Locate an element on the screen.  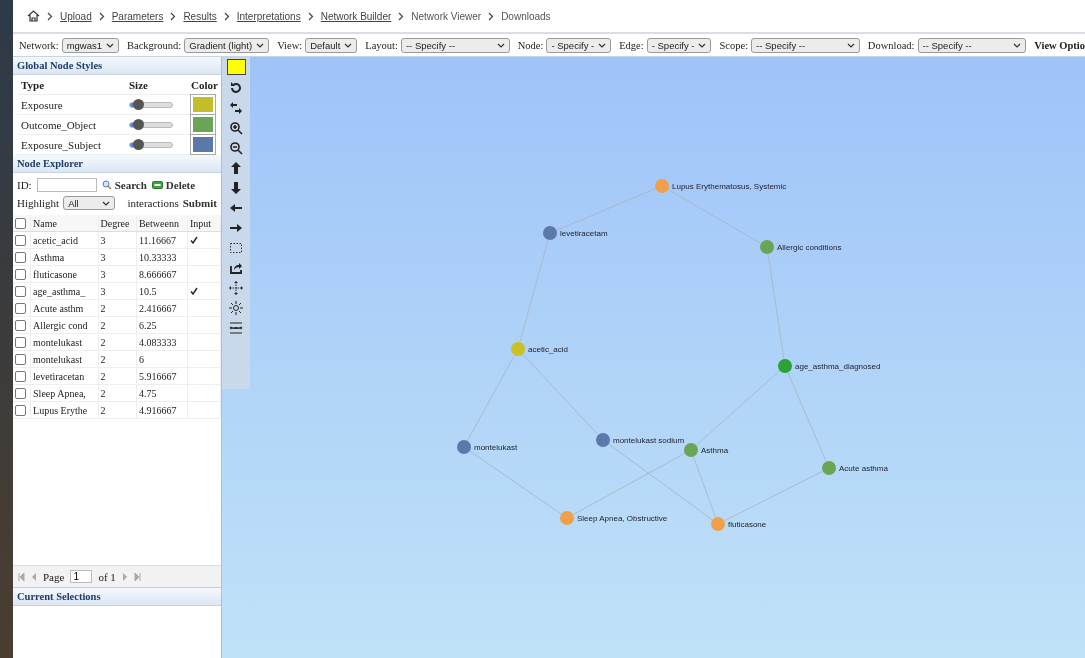
node-label: age_asthma_diagnosed is located at coordinates (838, 366).